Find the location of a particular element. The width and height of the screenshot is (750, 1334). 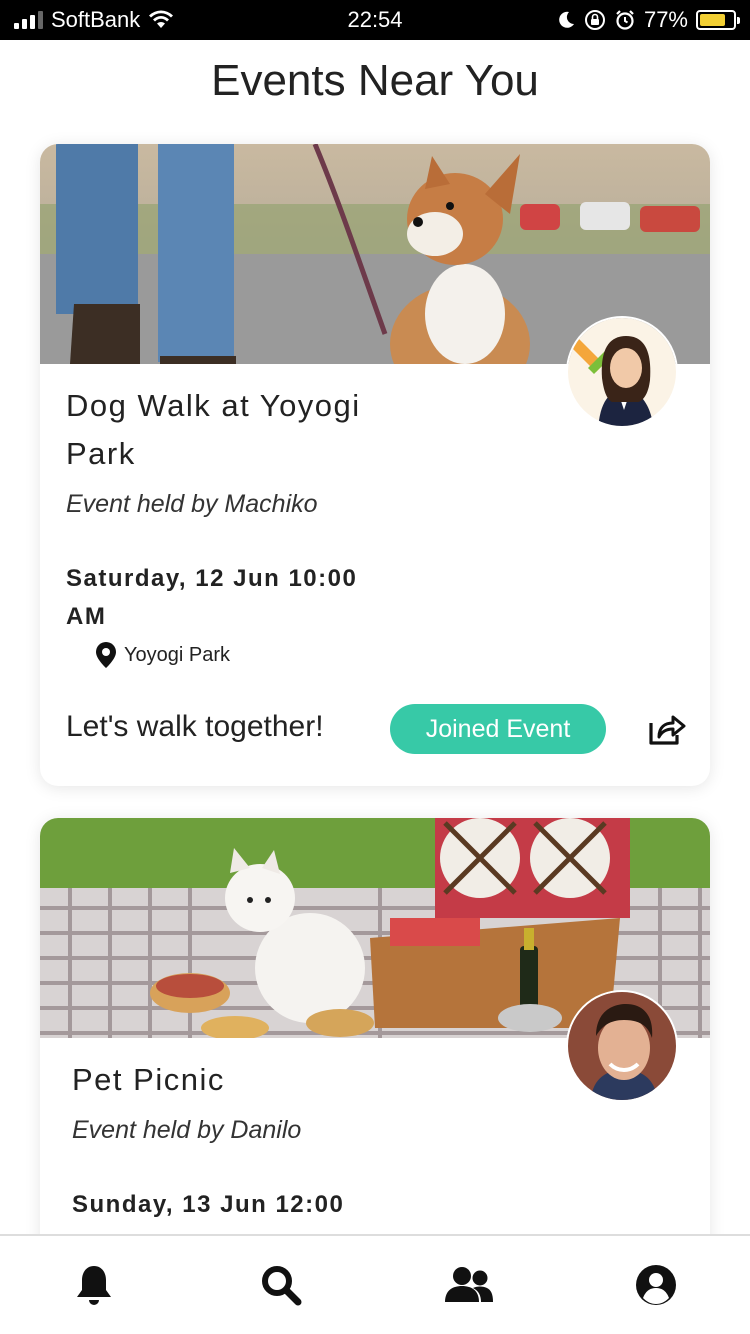

nav-profile is located at coordinates (656, 1285).